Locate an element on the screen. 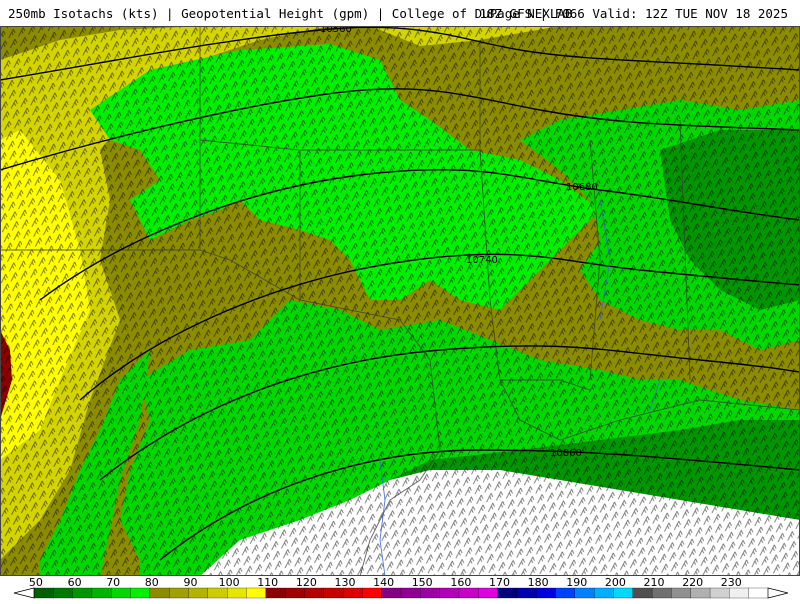 The image size is (800, 604). colorbar-tick-label: 140 is located at coordinates (383, 582).